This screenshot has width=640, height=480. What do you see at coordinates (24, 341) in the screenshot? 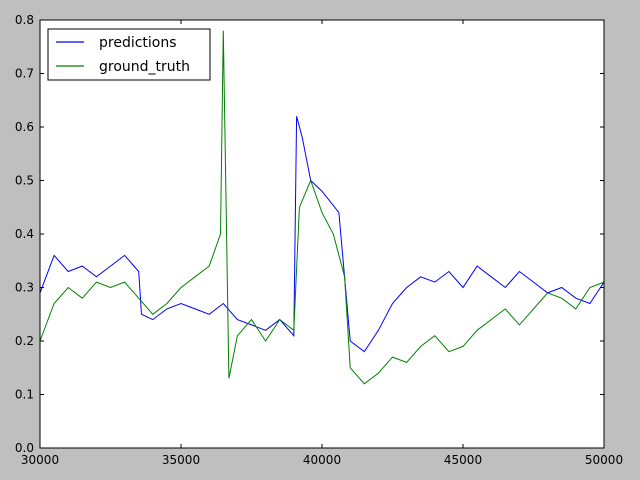
I see `y-tick-label: 0.2` at bounding box center [24, 341].